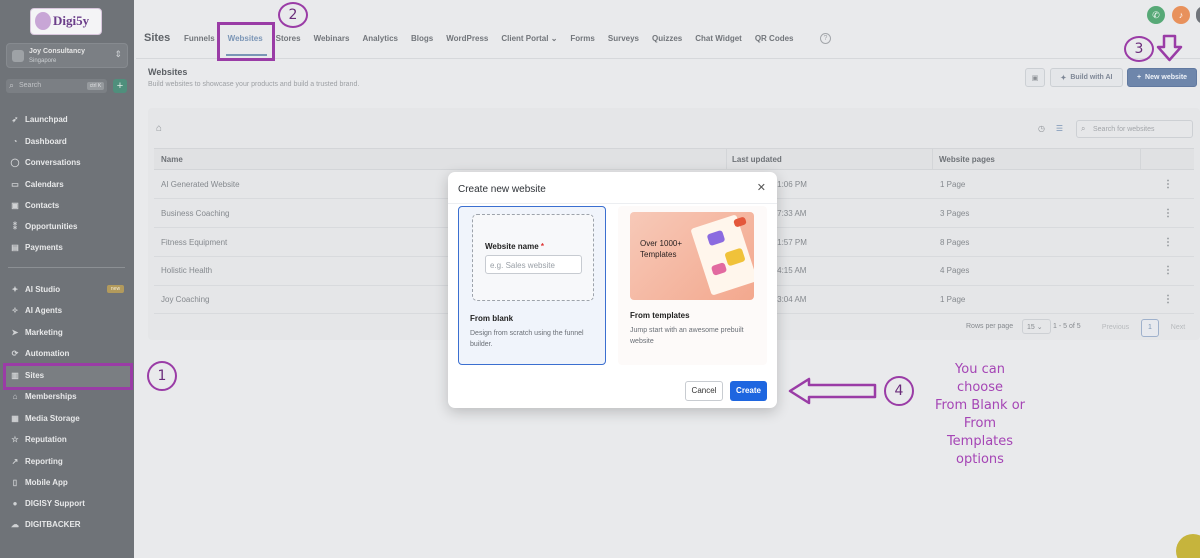  I want to click on sidebar-item-conversations: ◯ Conversations, so click(45, 162).